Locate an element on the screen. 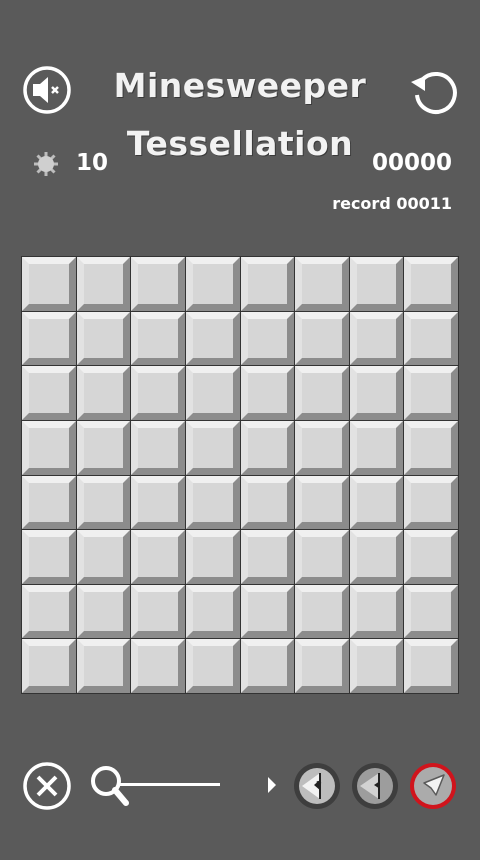  reveal-tool is located at coordinates (433, 786).